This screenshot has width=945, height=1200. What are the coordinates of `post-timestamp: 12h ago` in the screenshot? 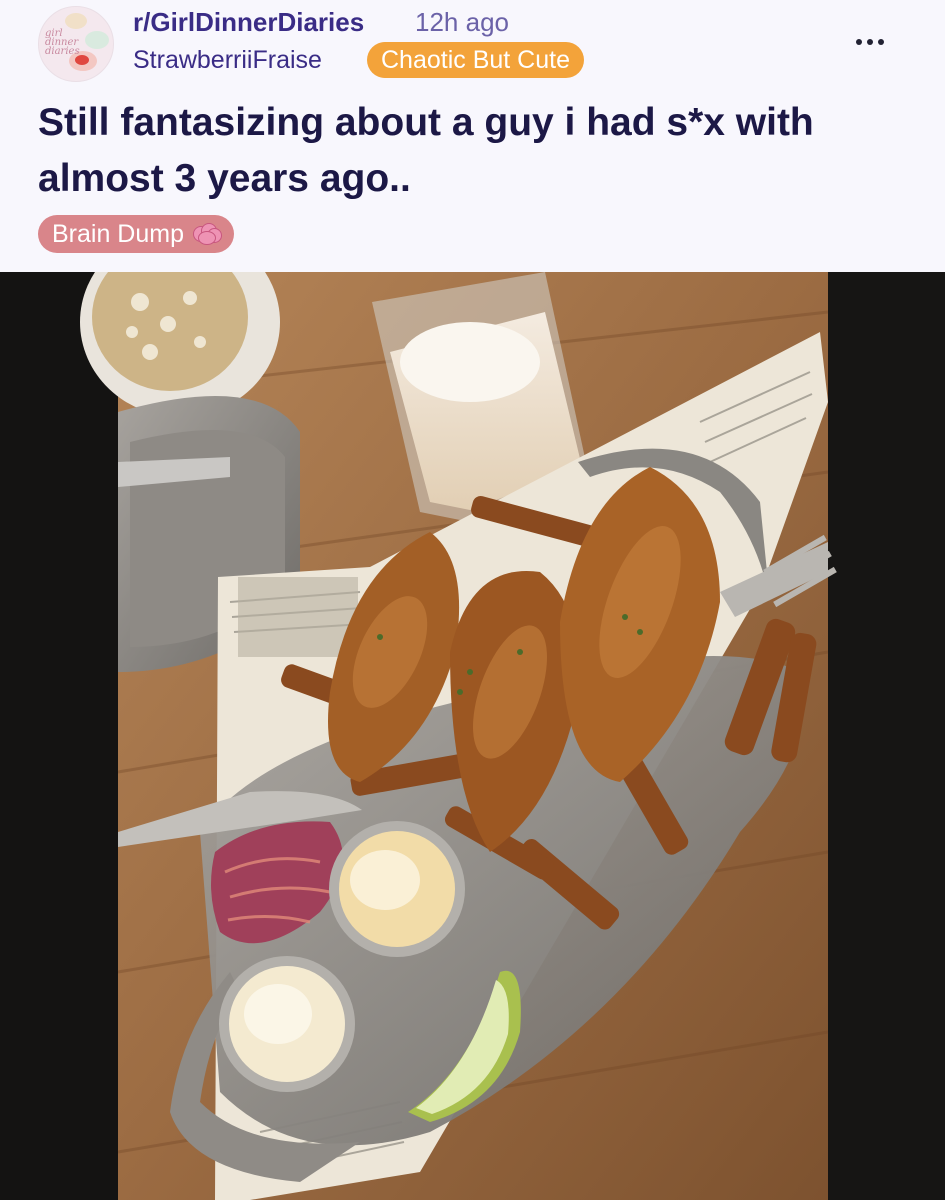 It's located at (462, 22).